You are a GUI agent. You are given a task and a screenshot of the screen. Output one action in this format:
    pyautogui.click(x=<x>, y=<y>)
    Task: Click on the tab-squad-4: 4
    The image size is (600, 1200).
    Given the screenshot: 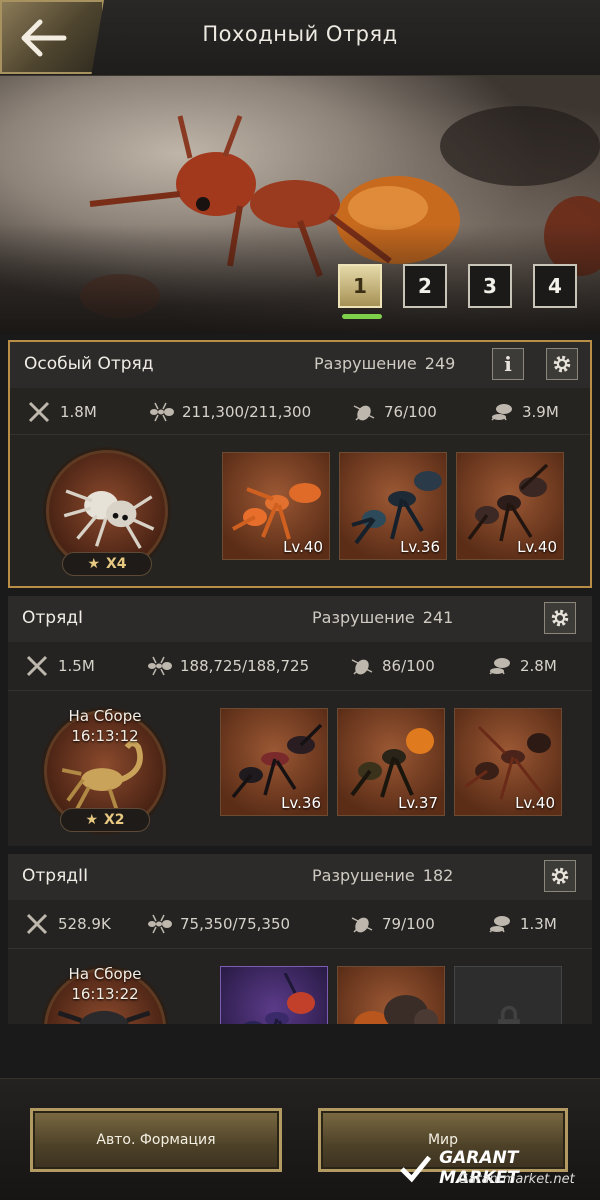 What is the action you would take?
    pyautogui.click(x=555, y=286)
    